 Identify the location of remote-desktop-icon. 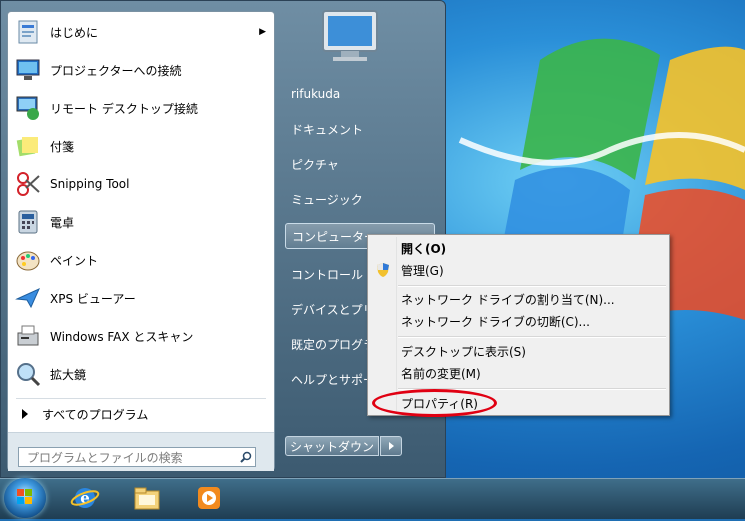
(28, 108).